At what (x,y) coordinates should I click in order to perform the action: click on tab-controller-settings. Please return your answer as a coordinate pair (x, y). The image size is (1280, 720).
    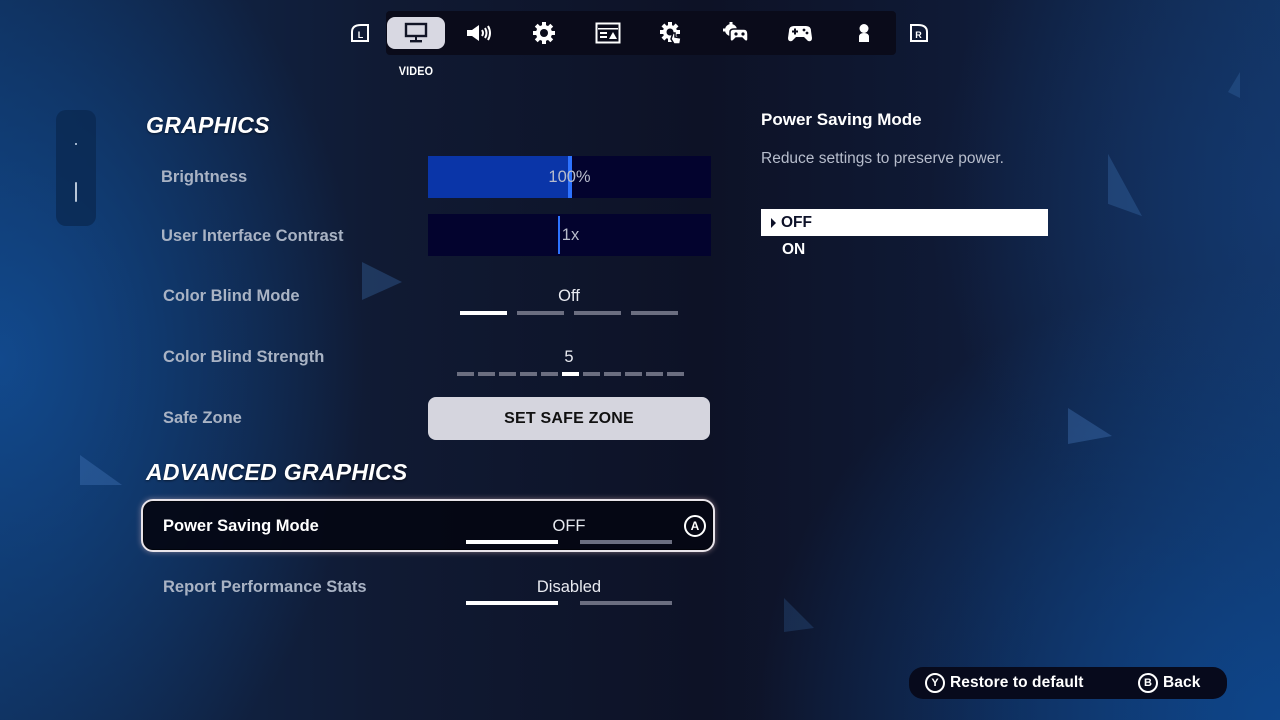
    Looking at the image, I should click on (736, 33).